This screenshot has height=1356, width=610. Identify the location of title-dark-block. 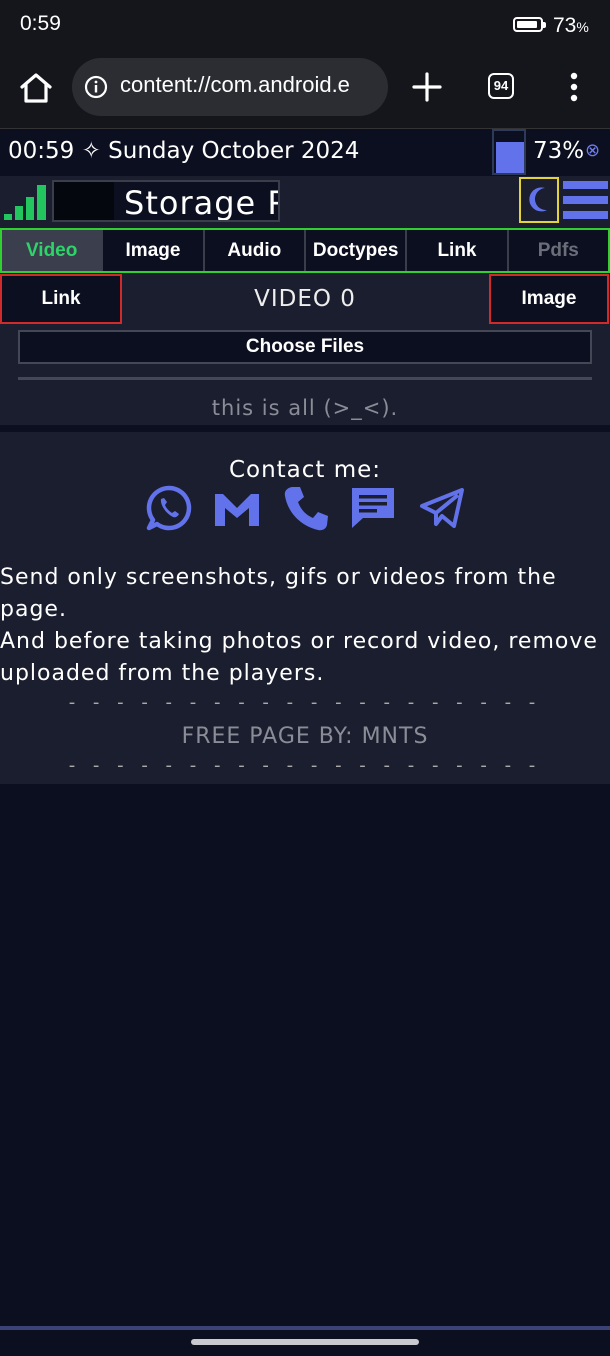
(84, 201).